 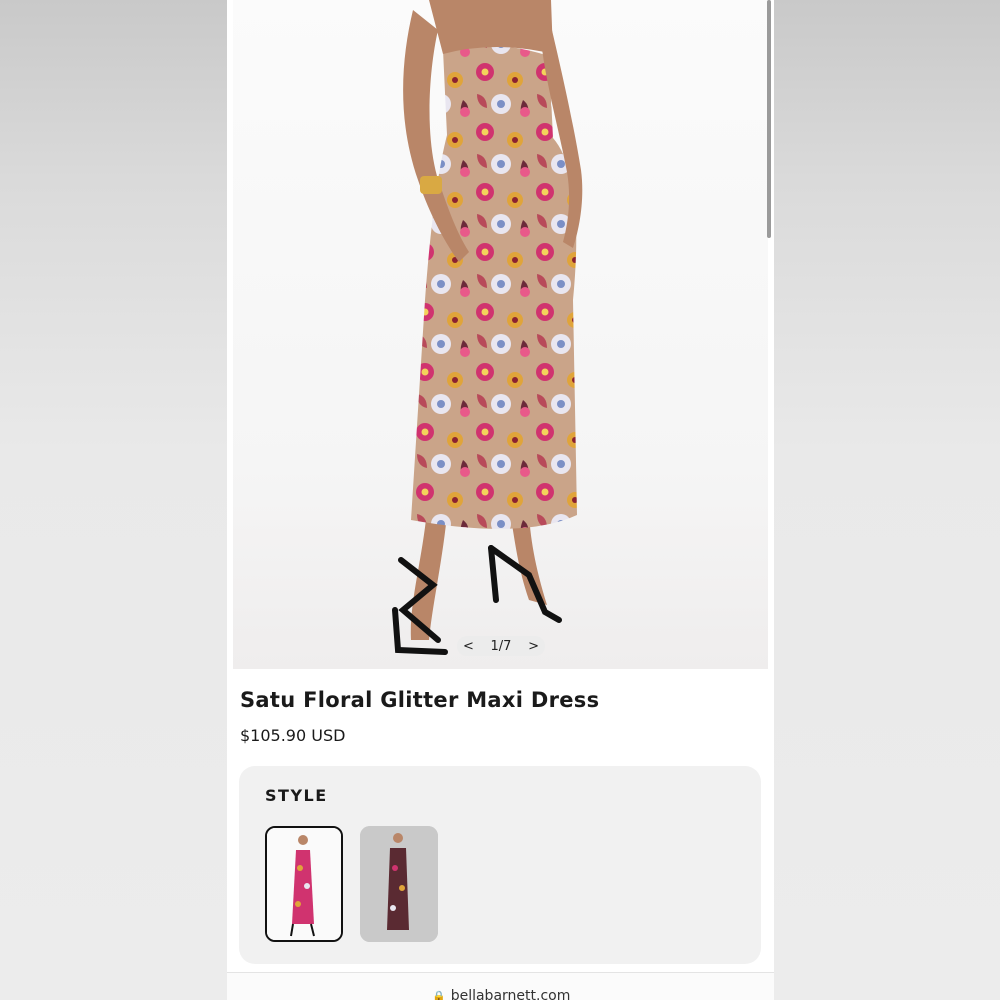 I want to click on url-text: bellabarnett.com, so click(x=510, y=994).